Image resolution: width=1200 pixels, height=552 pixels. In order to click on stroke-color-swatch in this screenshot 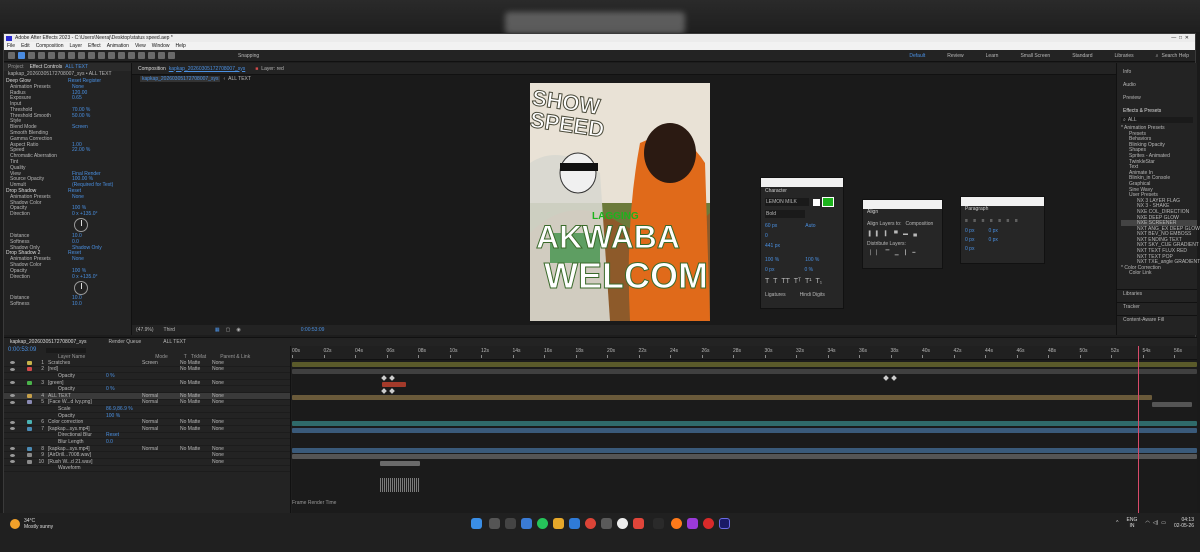, I will do `click(816, 202)`.